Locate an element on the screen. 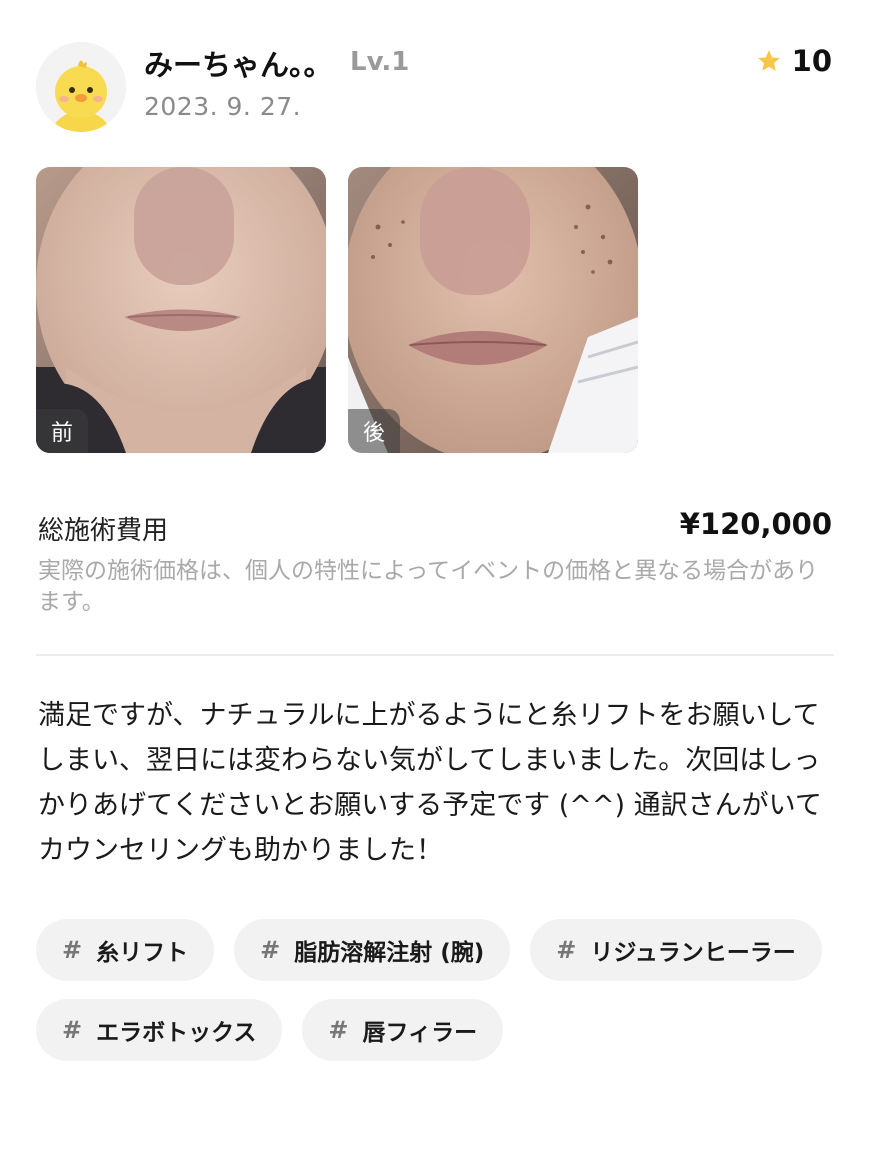 The image size is (870, 1154). tag-label: 糸リフト is located at coordinates (142, 953).